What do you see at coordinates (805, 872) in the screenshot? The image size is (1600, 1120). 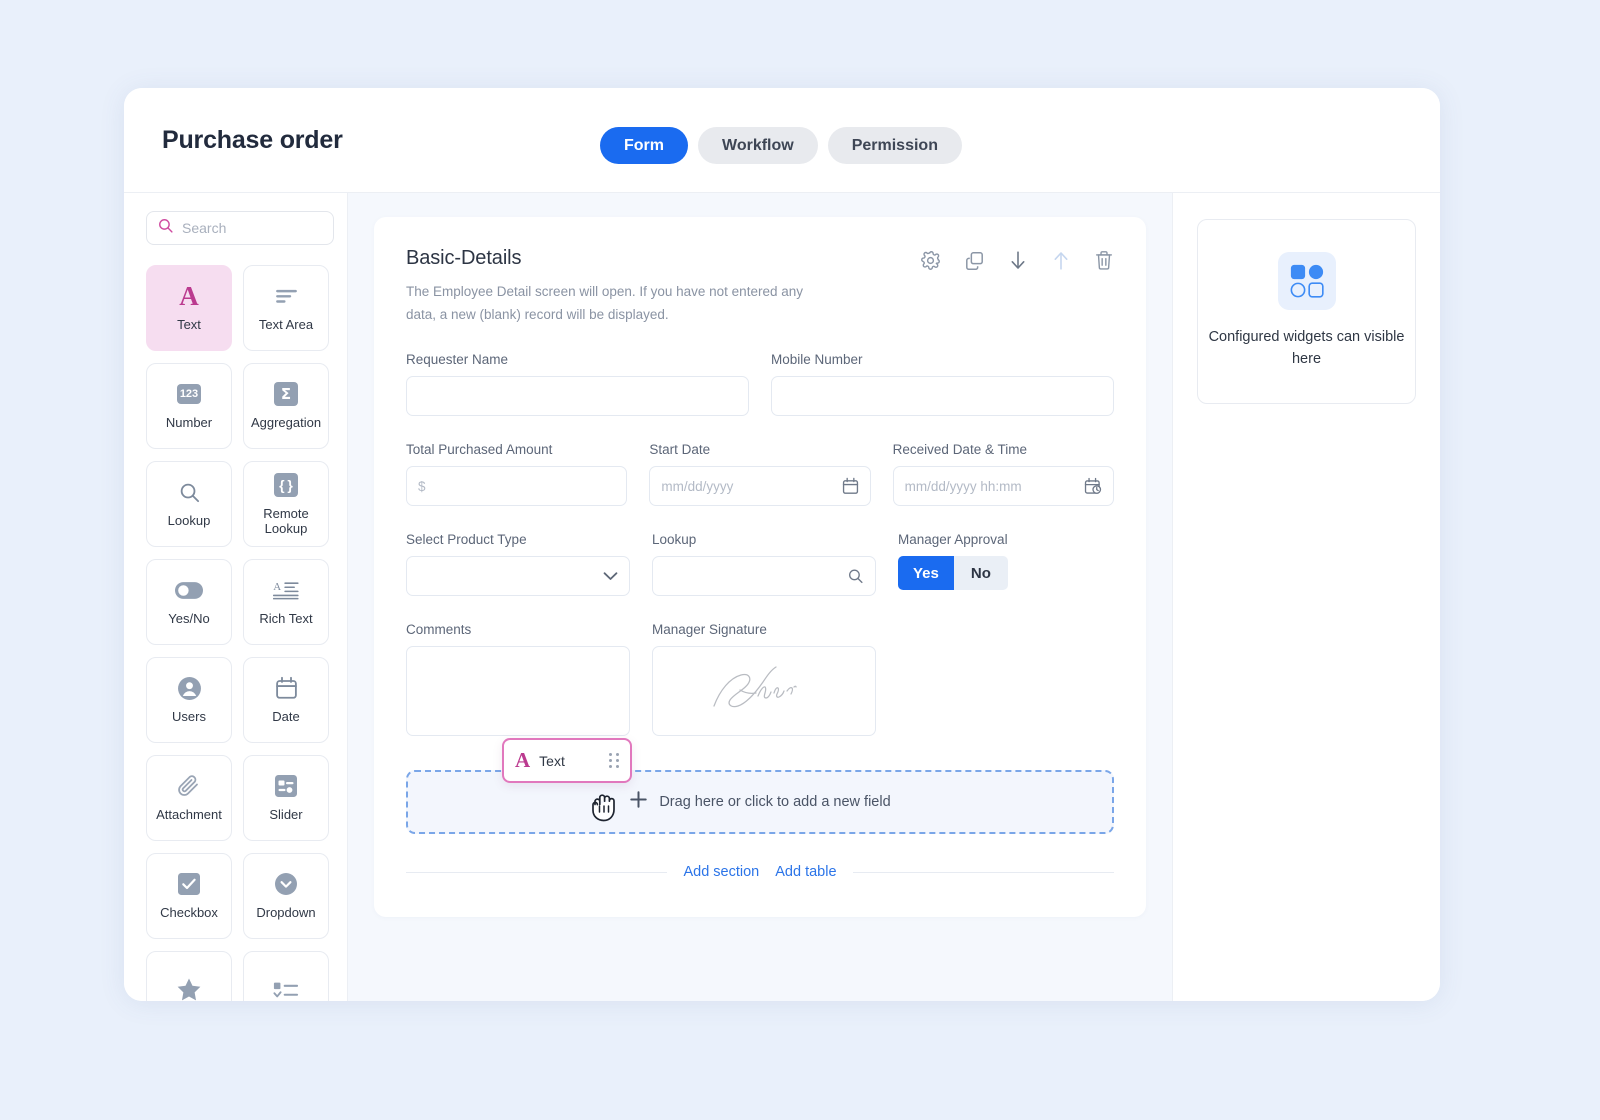 I see `add-table-link: Add table` at bounding box center [805, 872].